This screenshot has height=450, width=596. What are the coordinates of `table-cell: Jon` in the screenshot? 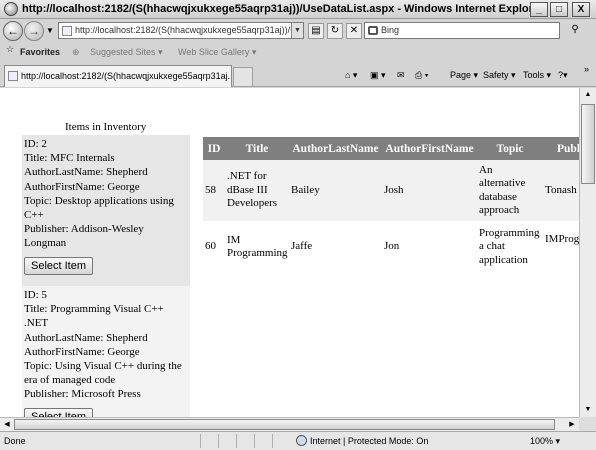 It's located at (429, 247).